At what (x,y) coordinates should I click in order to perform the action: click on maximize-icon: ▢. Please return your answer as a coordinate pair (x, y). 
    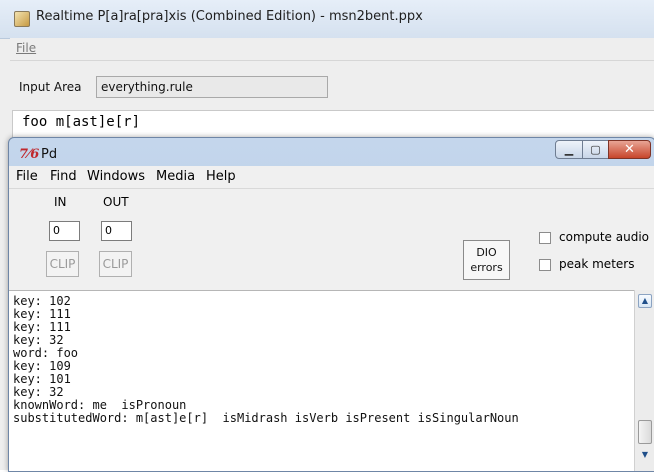
    Looking at the image, I should click on (595, 149).